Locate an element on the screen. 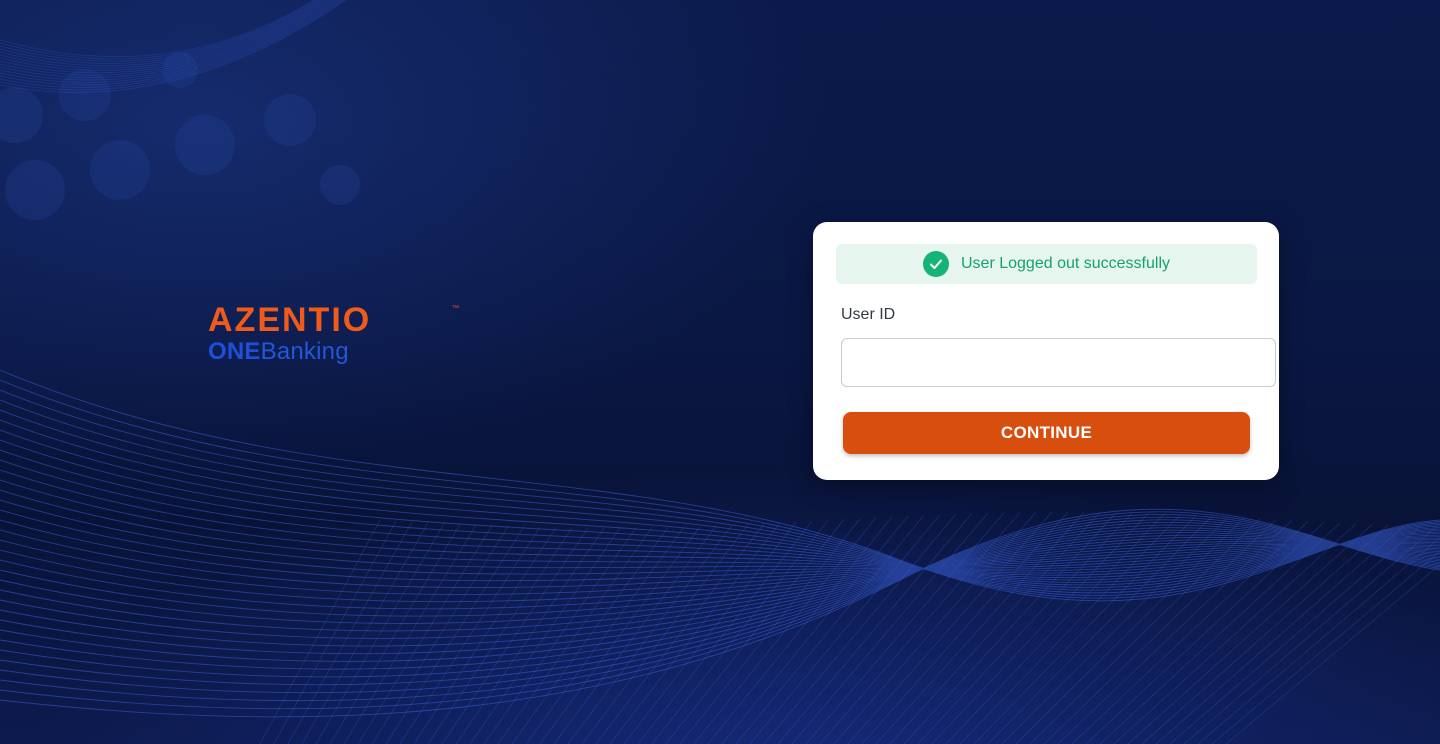 The image size is (1440, 744). alert-message: User Logged out successfully is located at coordinates (1065, 263).